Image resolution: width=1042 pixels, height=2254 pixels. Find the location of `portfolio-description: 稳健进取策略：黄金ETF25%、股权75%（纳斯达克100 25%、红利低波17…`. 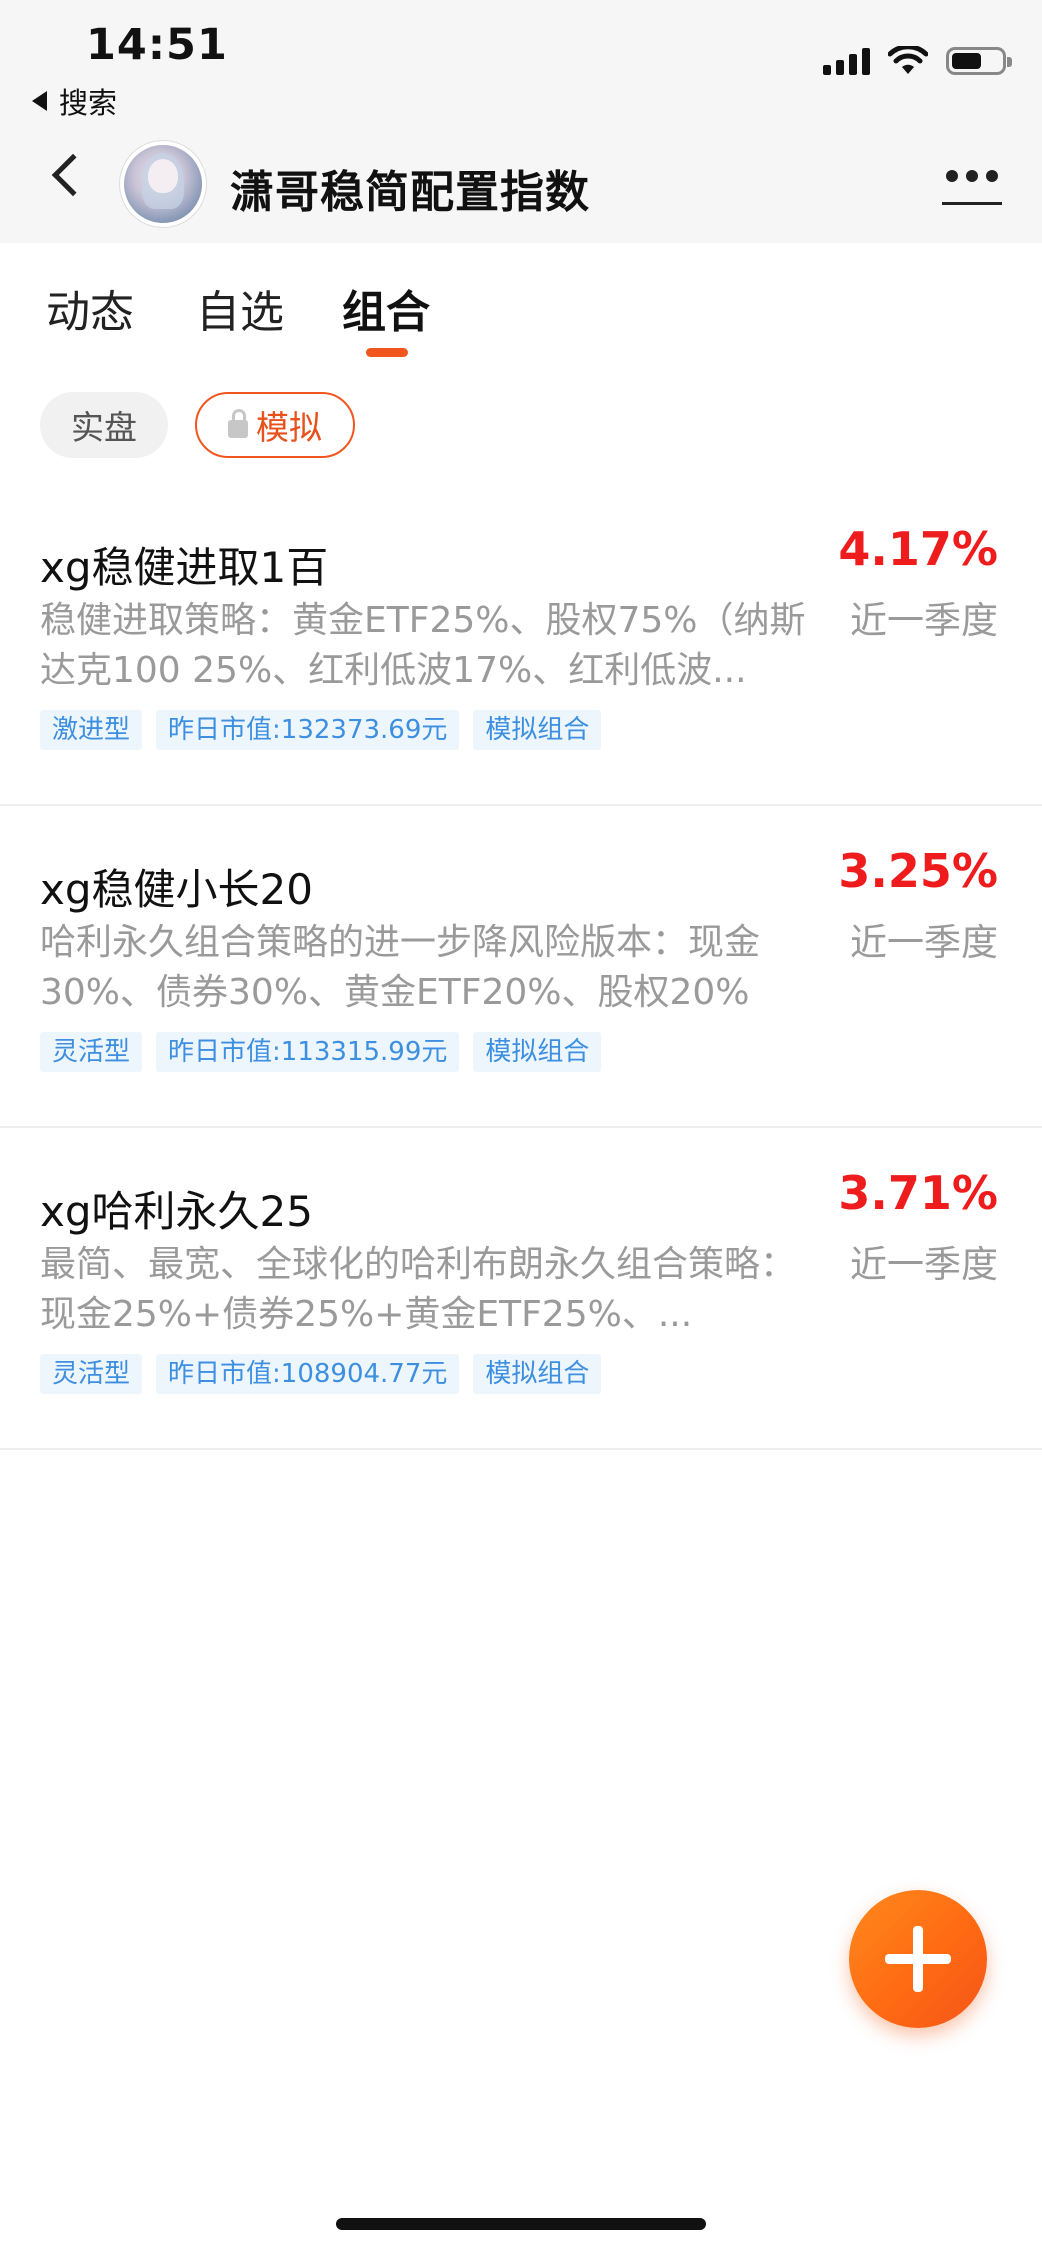

portfolio-description: 稳健进取策略：黄金ETF25%、股权75%（纳斯达克100 25%、红利低波17… is located at coordinates (423, 645).